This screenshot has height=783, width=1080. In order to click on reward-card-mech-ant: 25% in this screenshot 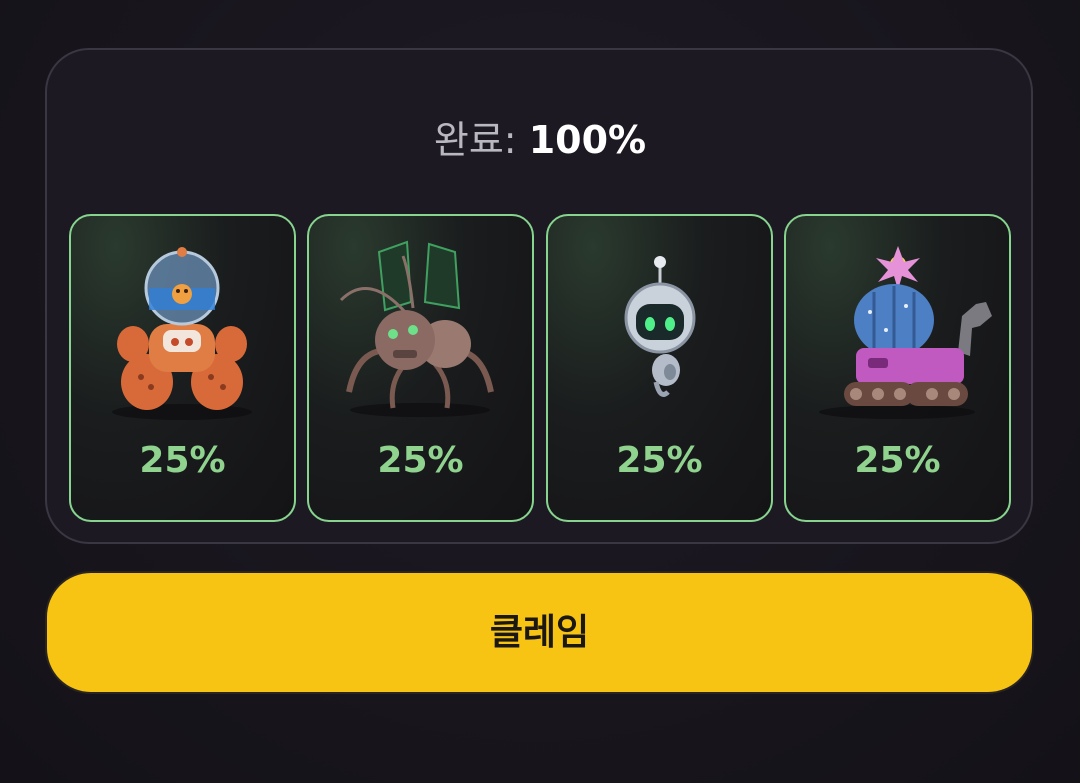, I will do `click(420, 368)`.